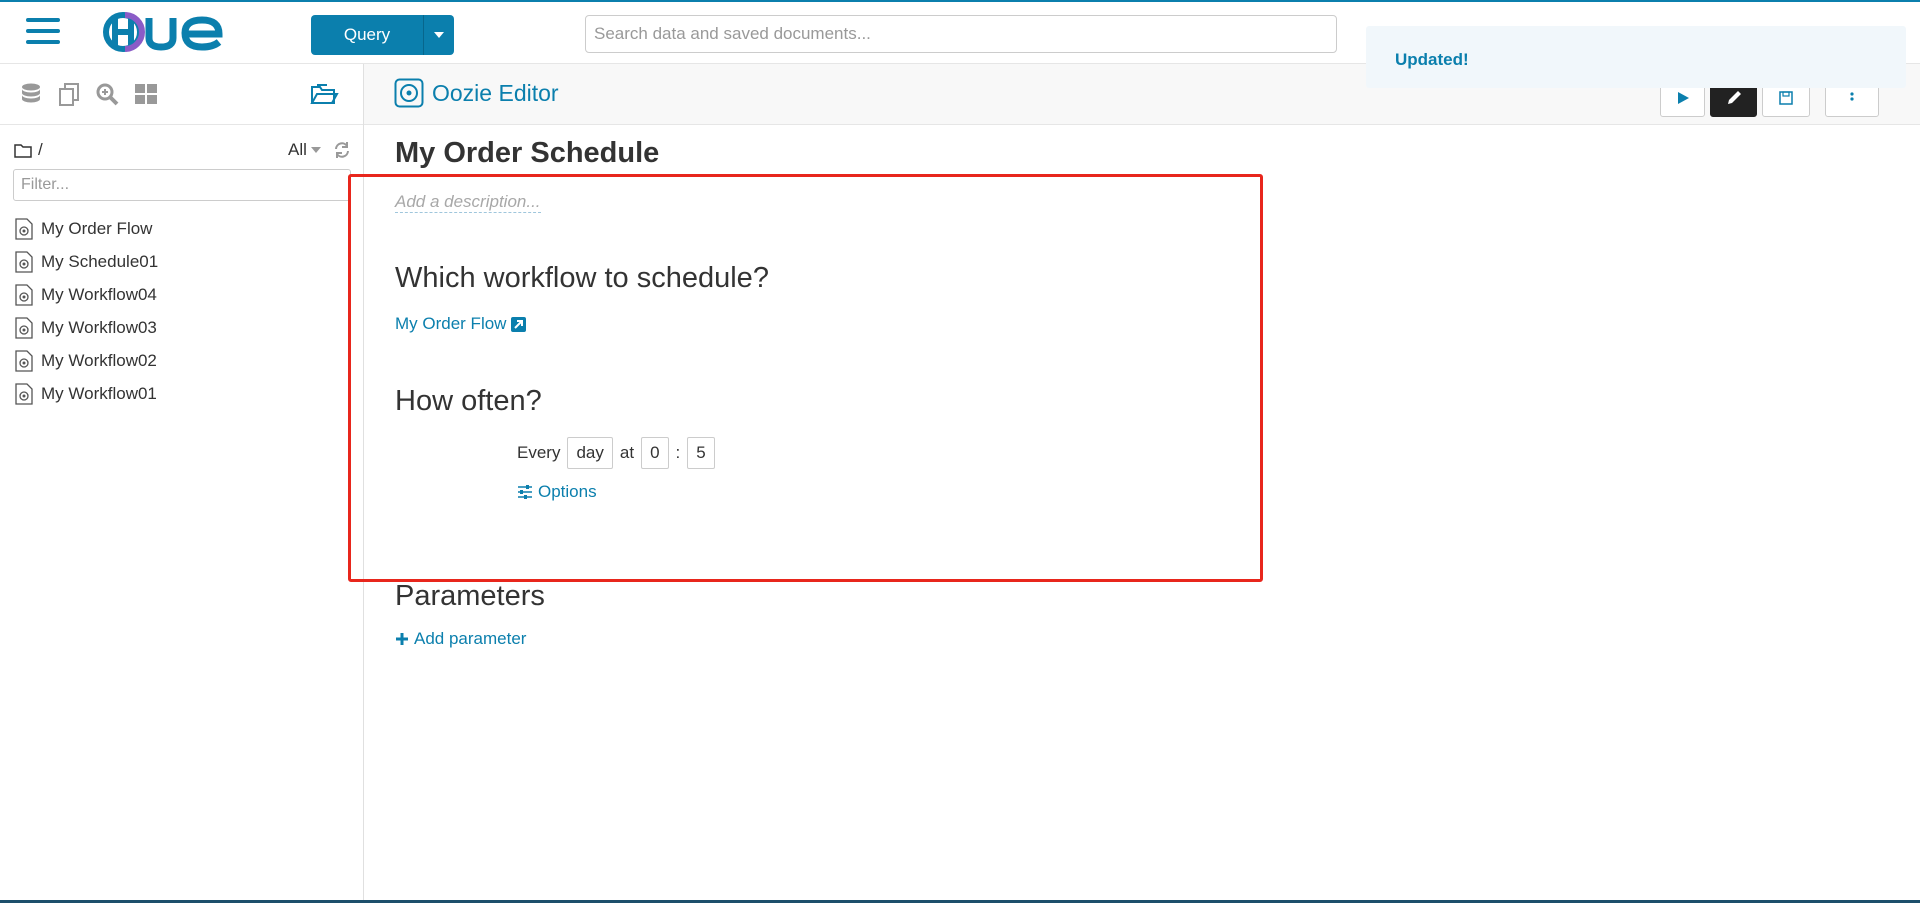  What do you see at coordinates (961, 34) in the screenshot?
I see `global-search-input` at bounding box center [961, 34].